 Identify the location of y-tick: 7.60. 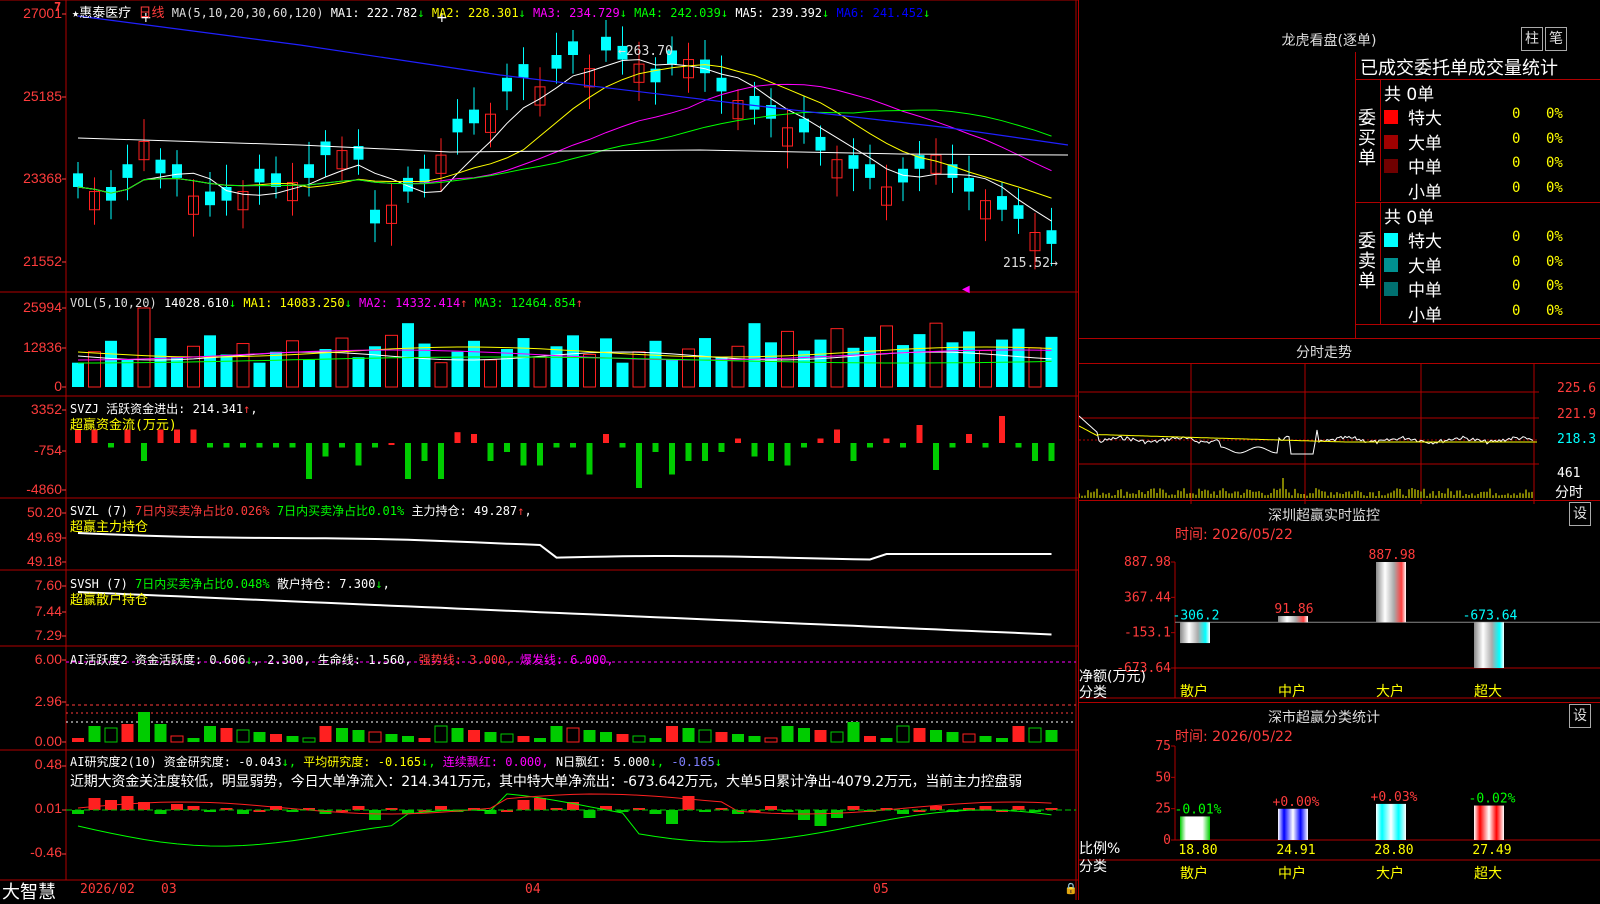
(48, 585).